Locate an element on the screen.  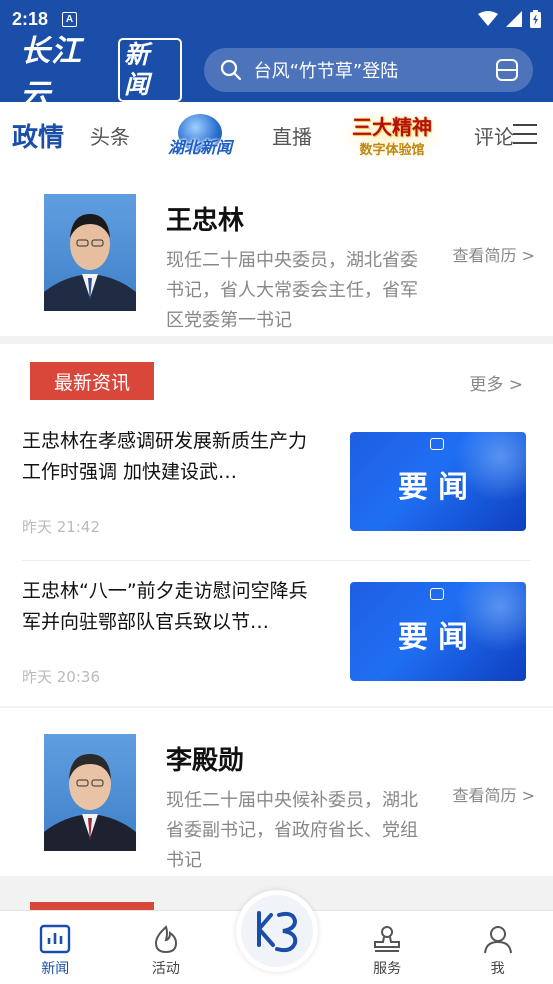
more-link: 更多 > is located at coordinates (496, 382).